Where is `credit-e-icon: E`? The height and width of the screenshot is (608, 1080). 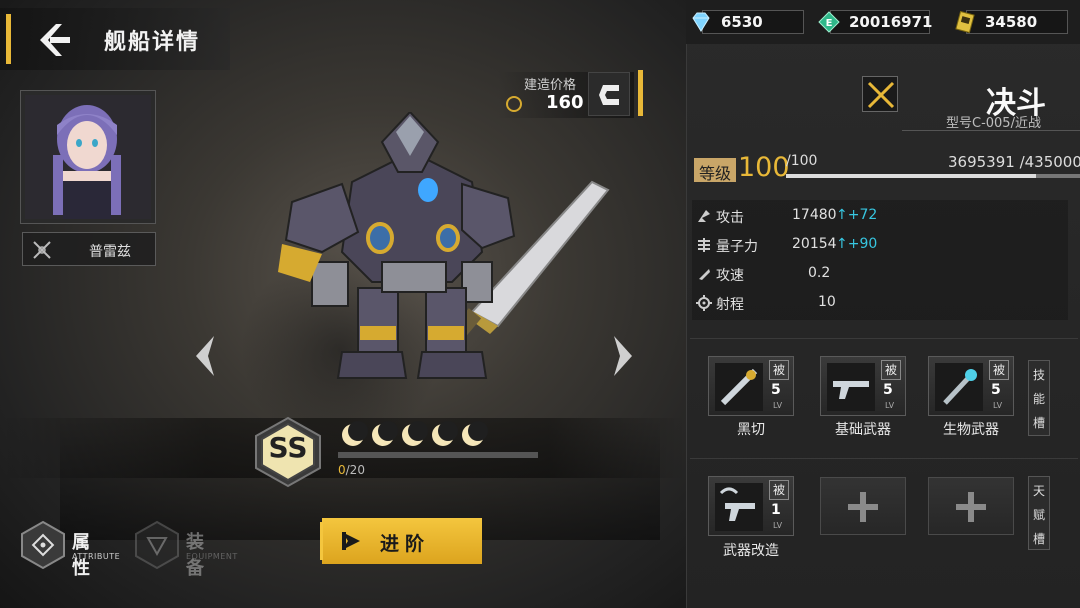 credit-e-icon: E is located at coordinates (829, 22).